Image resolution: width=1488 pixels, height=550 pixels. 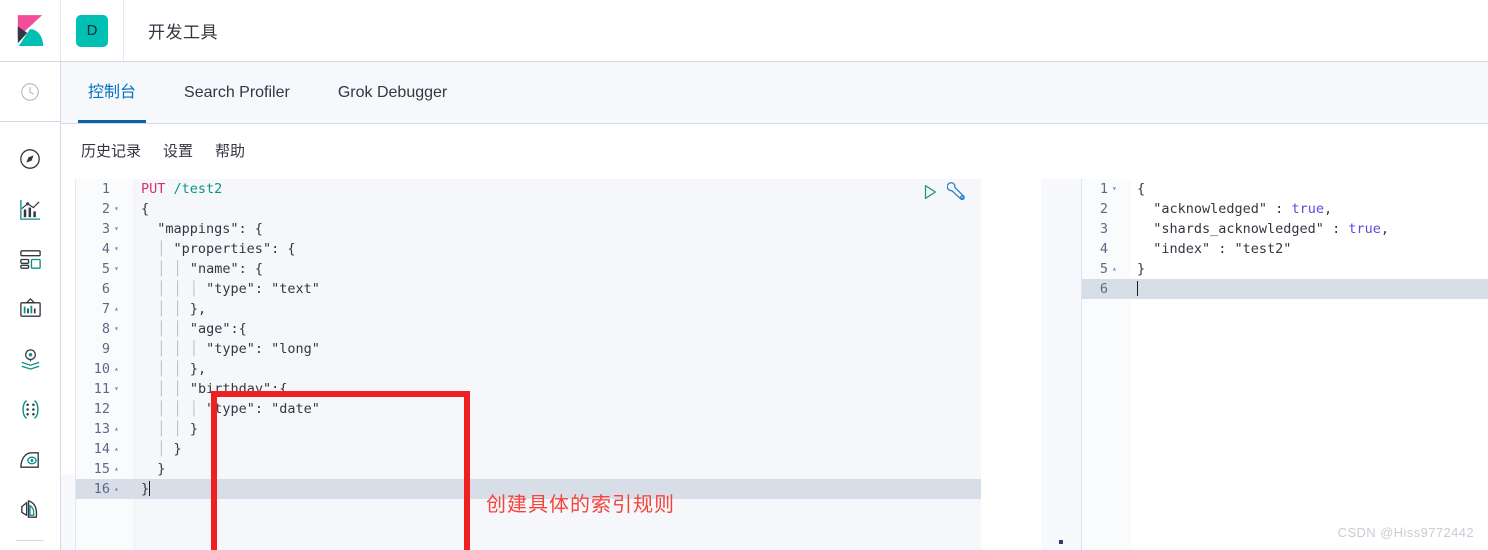 I want to click on code-line: 3 "shards_acknowledged" : true,, so click(x=1285, y=229).